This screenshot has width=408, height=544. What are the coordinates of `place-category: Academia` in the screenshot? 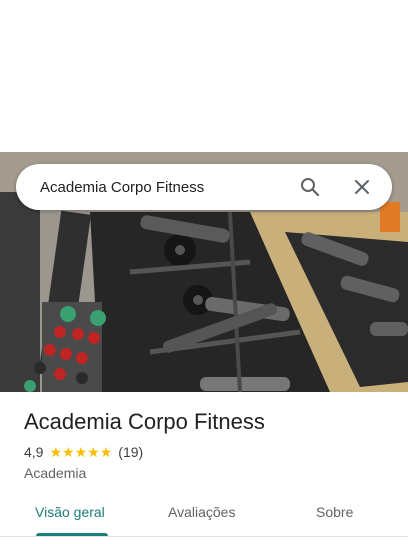 It's located at (55, 473).